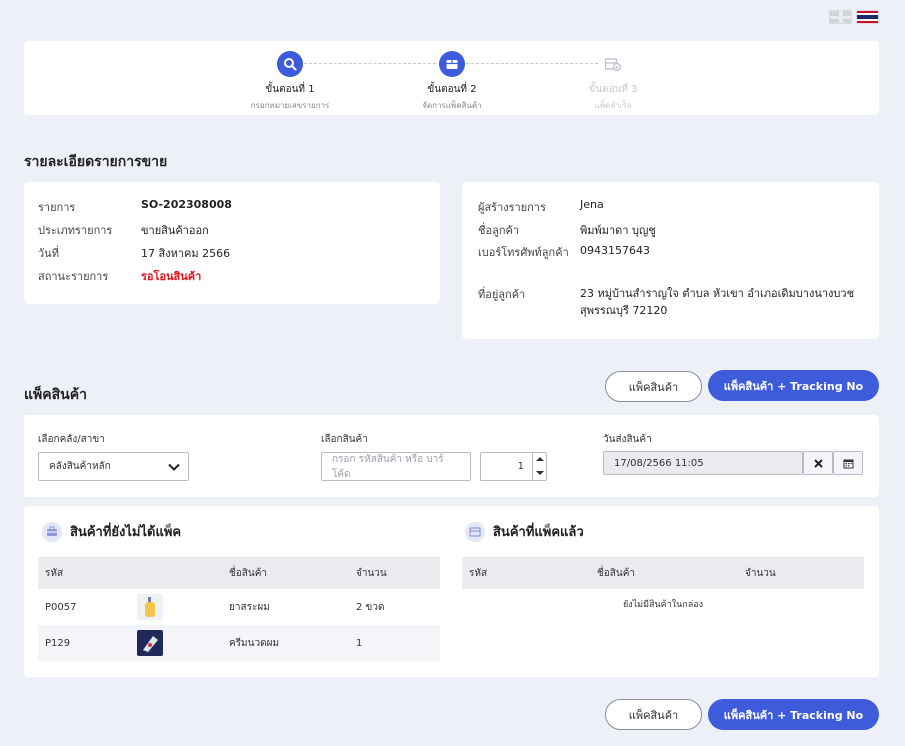  What do you see at coordinates (793, 714) in the screenshot?
I see `pack-tracking-button-bottom: แพ็คสินค้า + Tracking No` at bounding box center [793, 714].